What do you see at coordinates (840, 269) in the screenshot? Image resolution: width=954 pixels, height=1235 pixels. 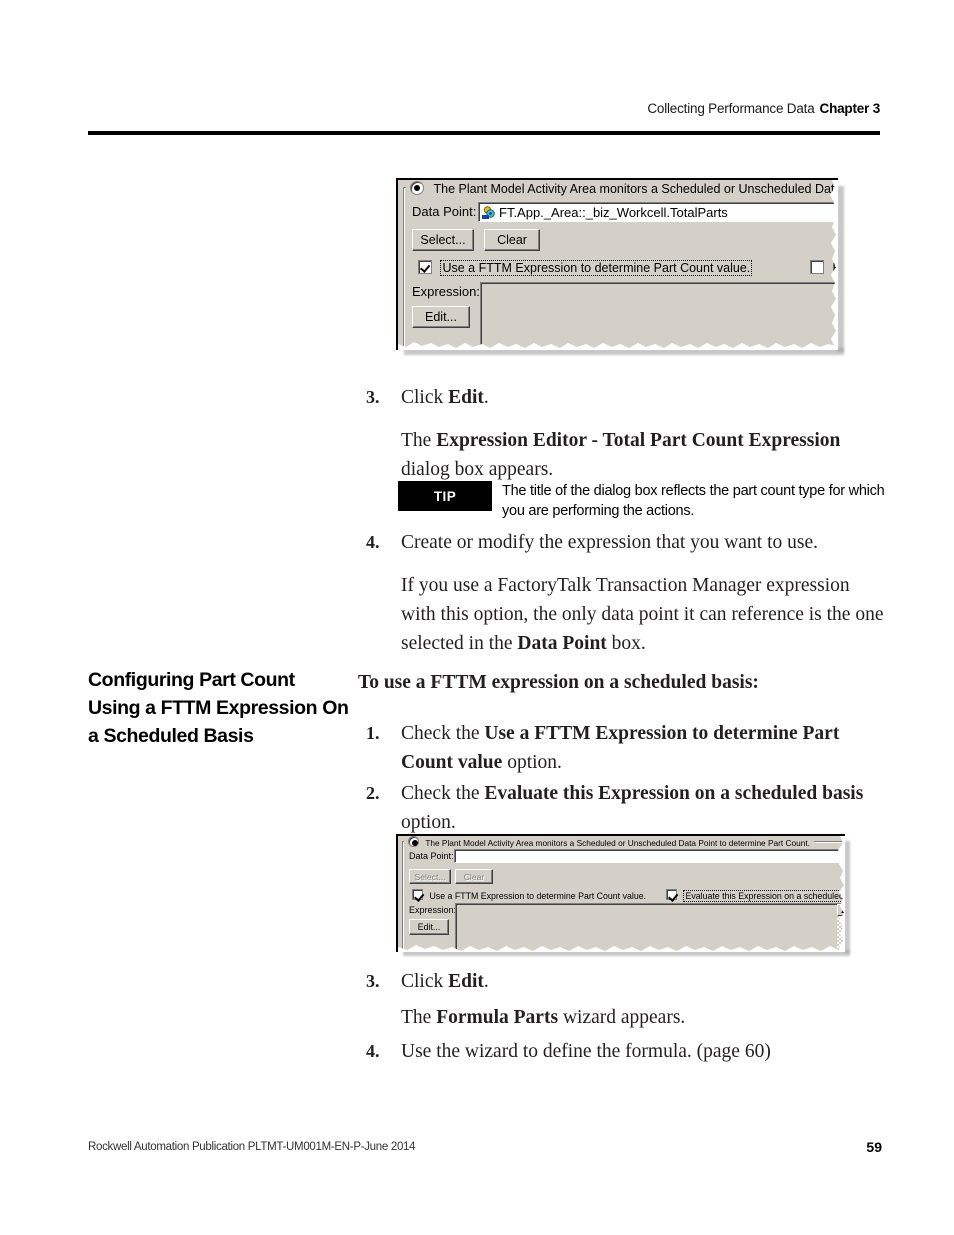 I see `figure-shadow-right` at bounding box center [840, 269].